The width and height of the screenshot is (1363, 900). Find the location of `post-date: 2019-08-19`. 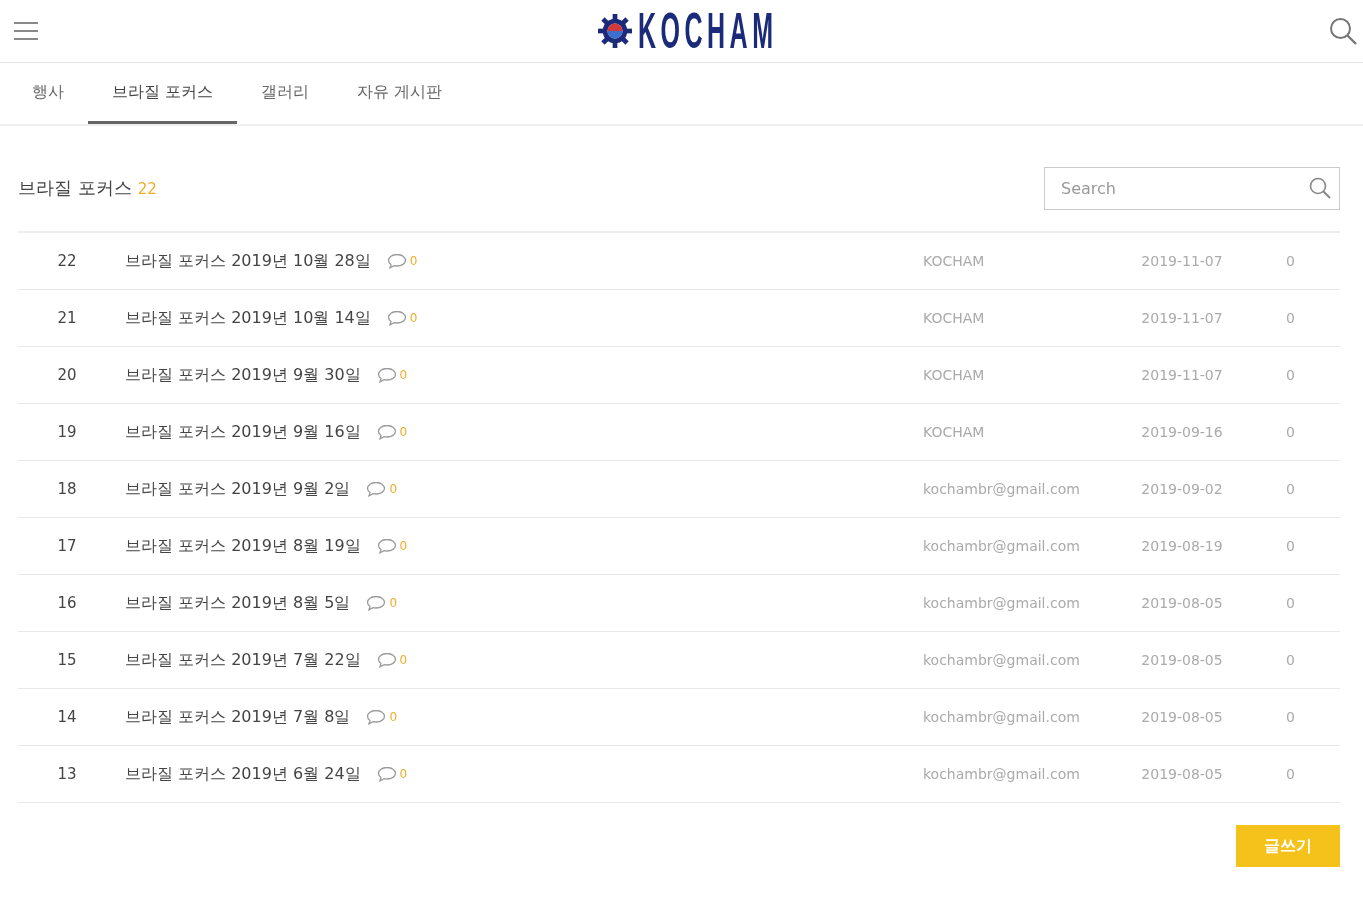

post-date: 2019-08-19 is located at coordinates (1182, 546).